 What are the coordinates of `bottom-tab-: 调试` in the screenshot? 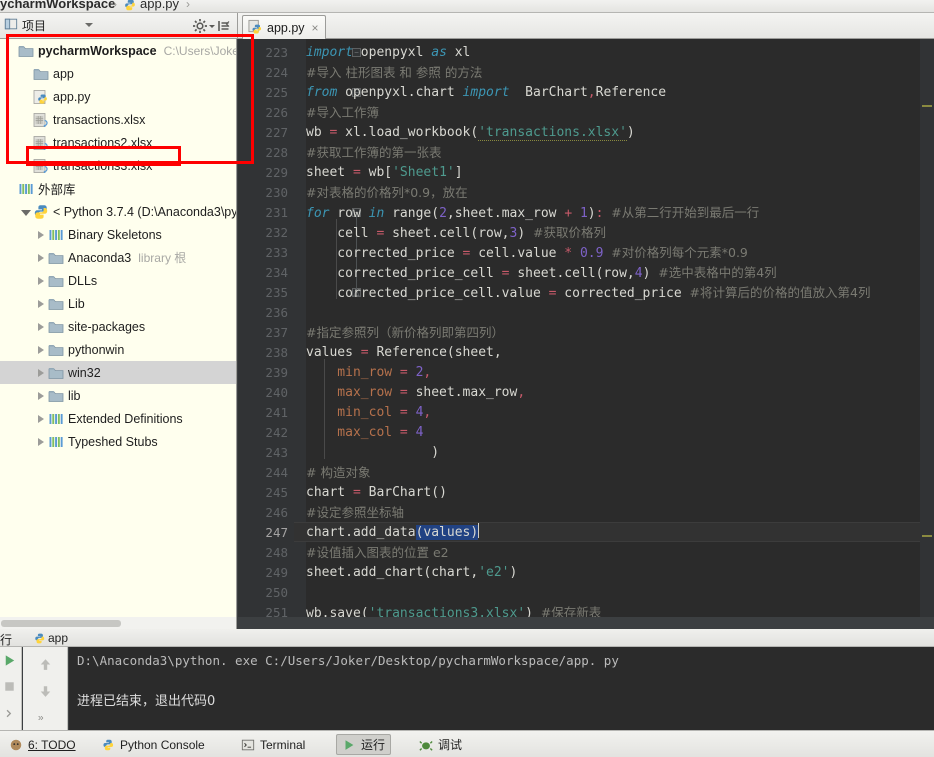 It's located at (440, 744).